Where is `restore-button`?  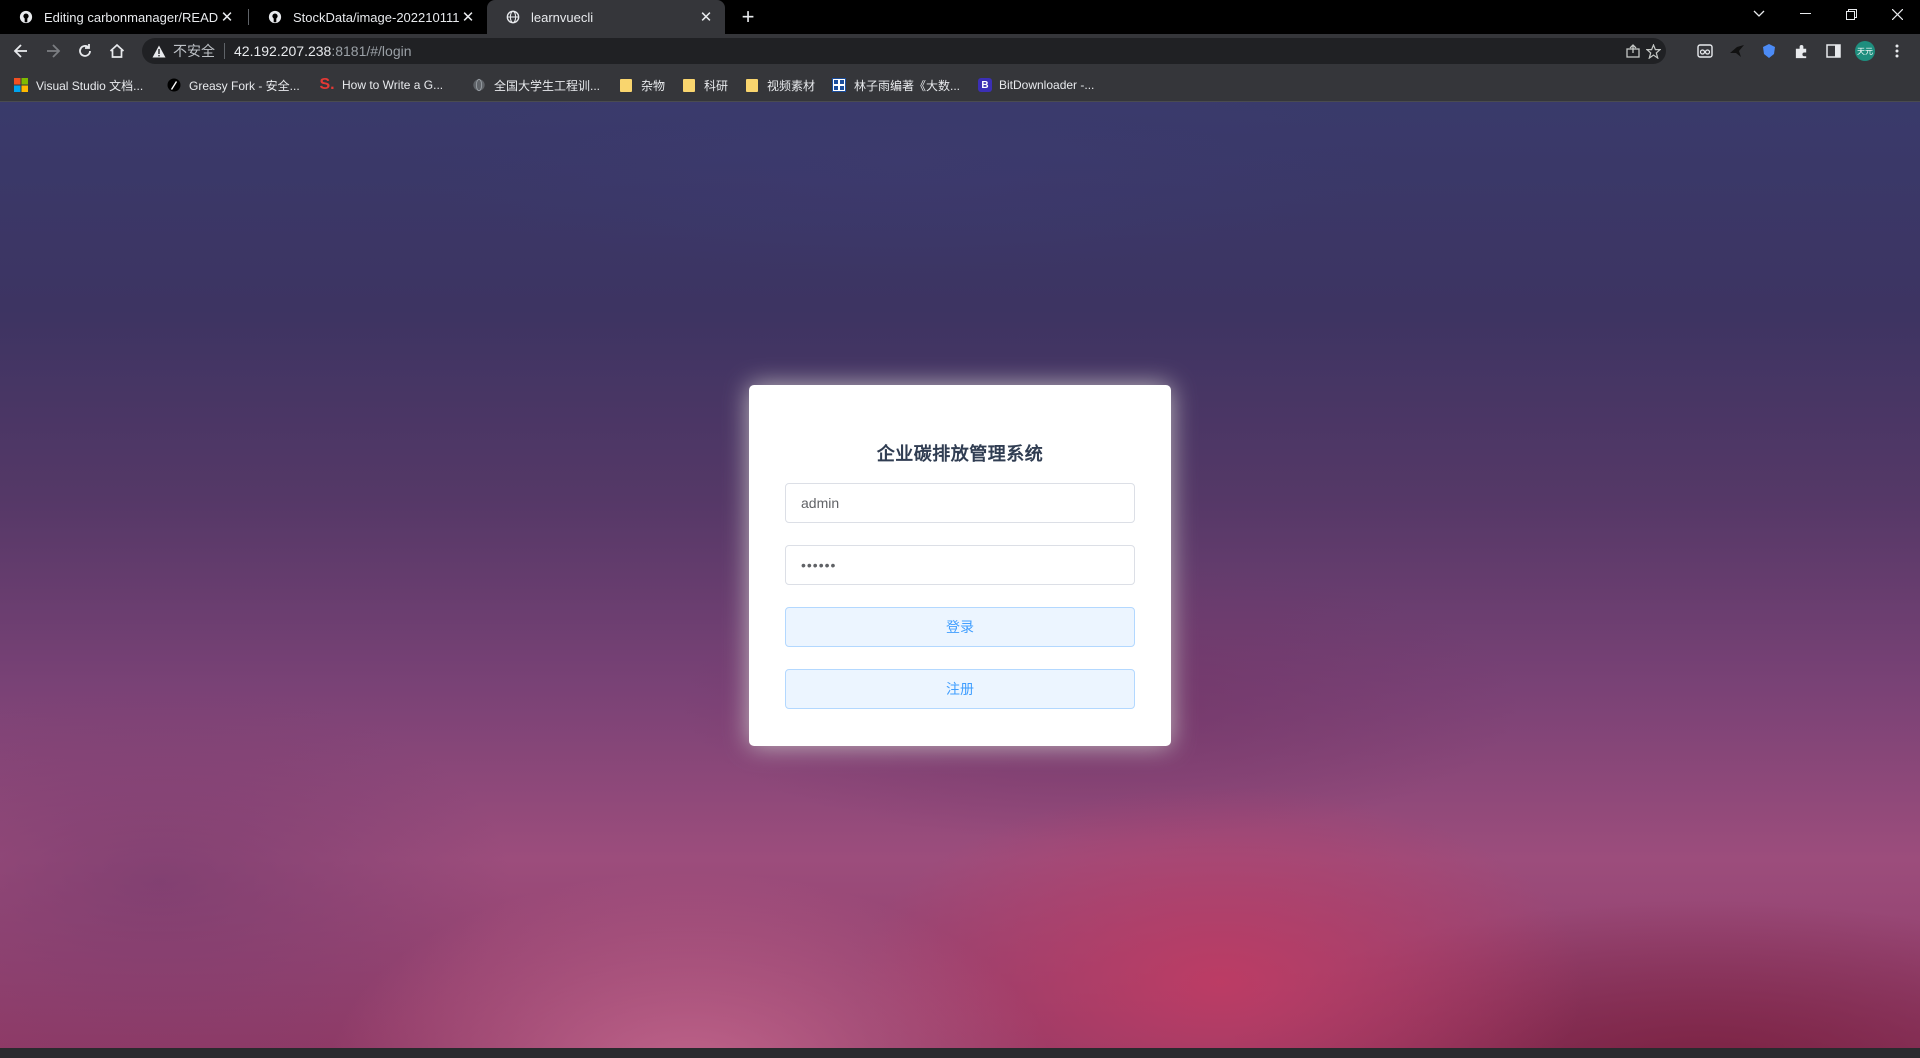
restore-button is located at coordinates (1851, 14).